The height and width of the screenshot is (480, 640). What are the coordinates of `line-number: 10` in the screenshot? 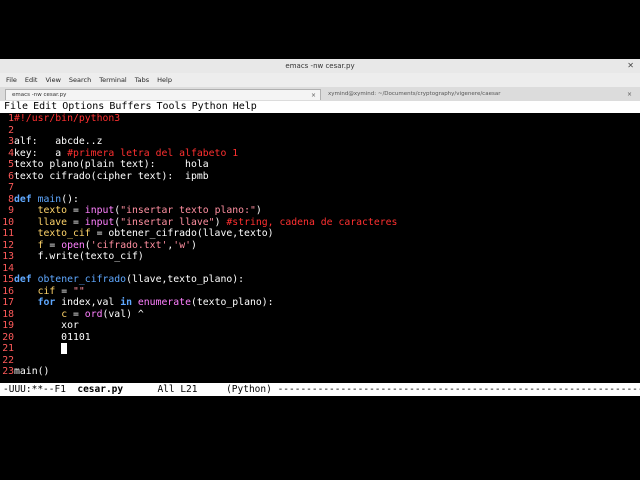 It's located at (8, 222).